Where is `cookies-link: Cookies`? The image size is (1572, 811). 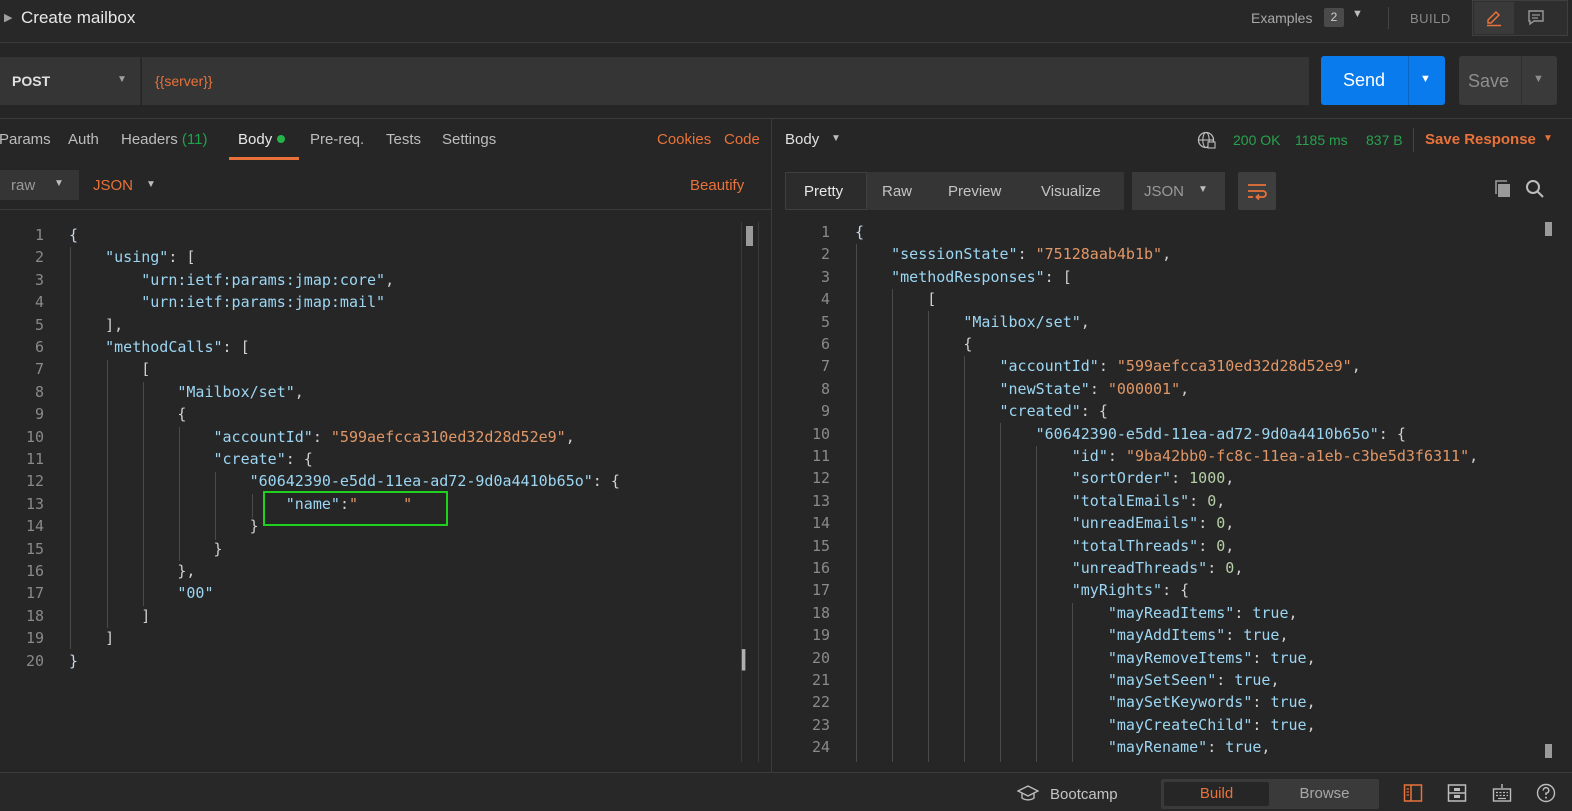
cookies-link: Cookies is located at coordinates (684, 139).